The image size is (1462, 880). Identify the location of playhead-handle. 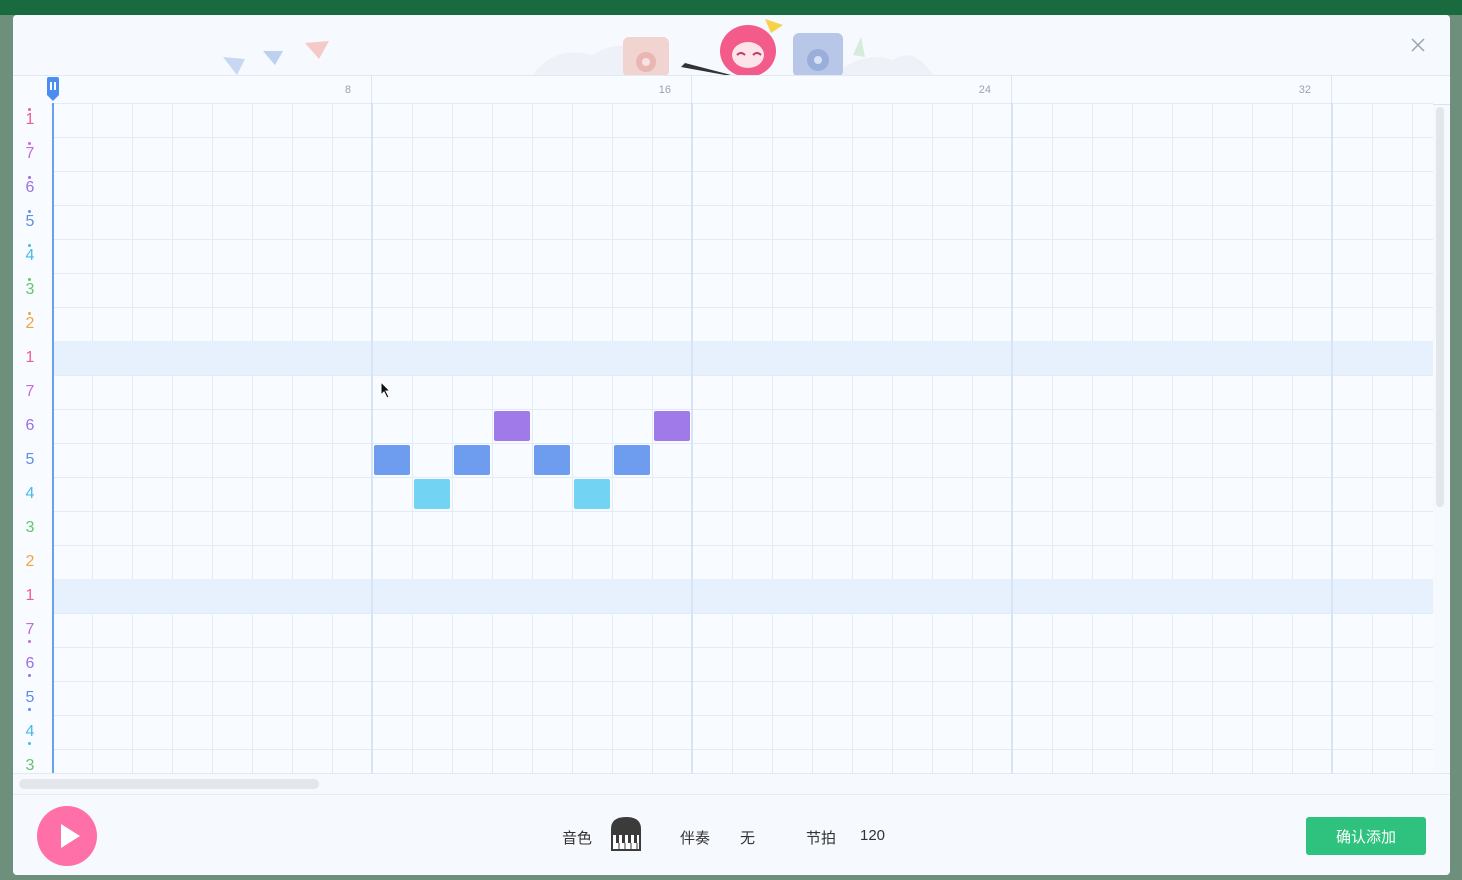
(53, 89).